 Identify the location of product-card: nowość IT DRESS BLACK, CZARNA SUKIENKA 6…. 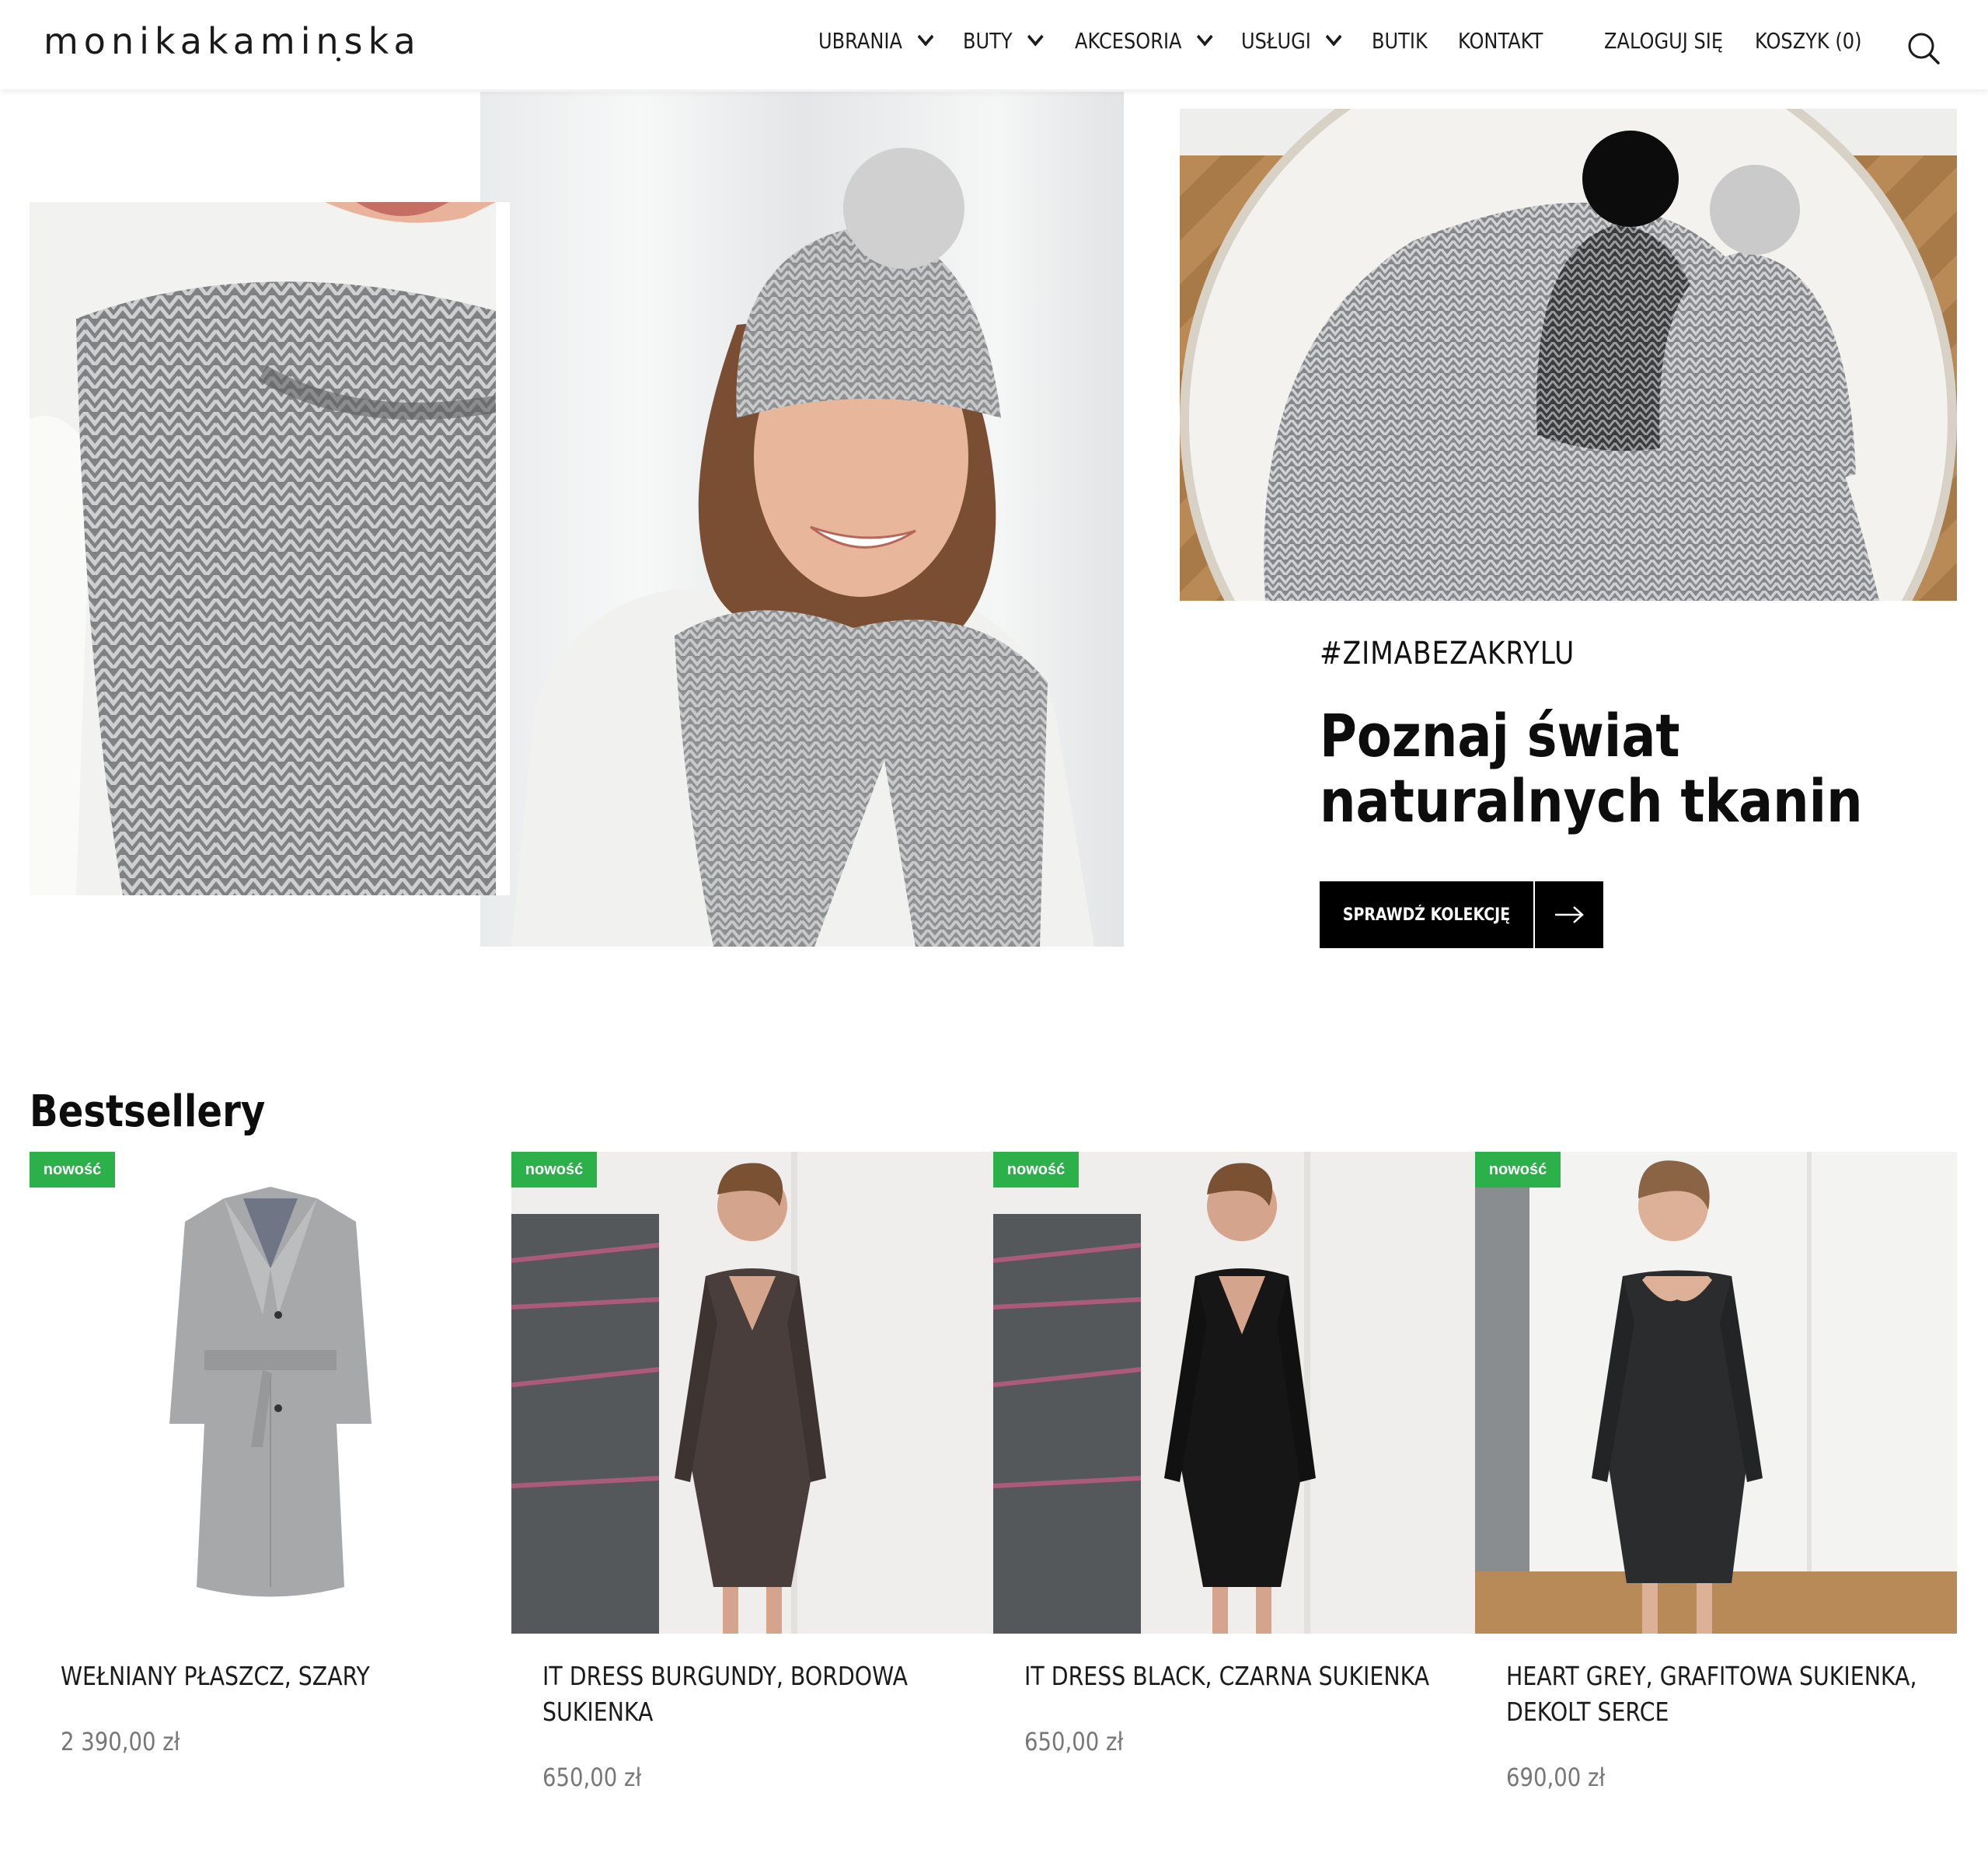
(1234, 1454).